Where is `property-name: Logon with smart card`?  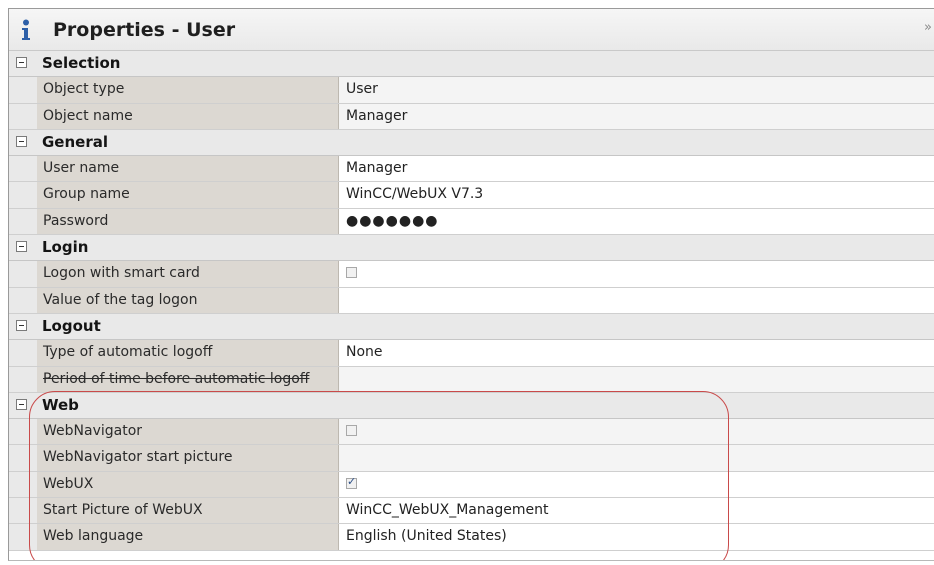
property-name: Logon with smart card is located at coordinates (188, 274).